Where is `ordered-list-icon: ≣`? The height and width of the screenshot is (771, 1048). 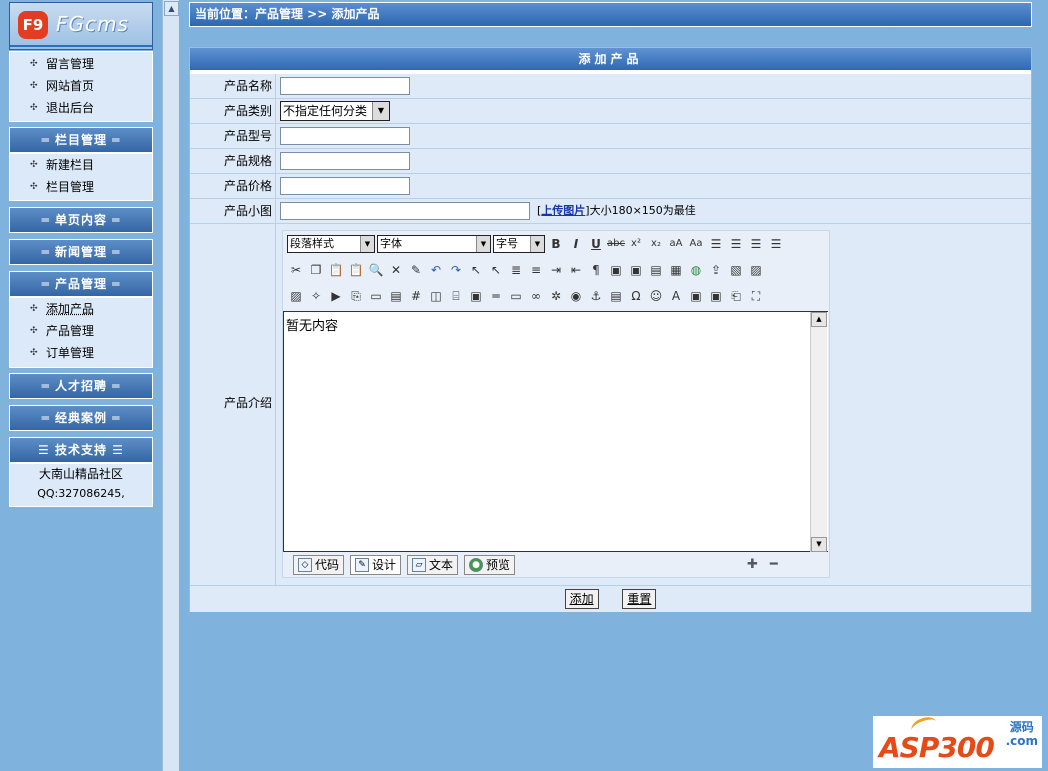
ordered-list-icon: ≣ is located at coordinates (516, 270).